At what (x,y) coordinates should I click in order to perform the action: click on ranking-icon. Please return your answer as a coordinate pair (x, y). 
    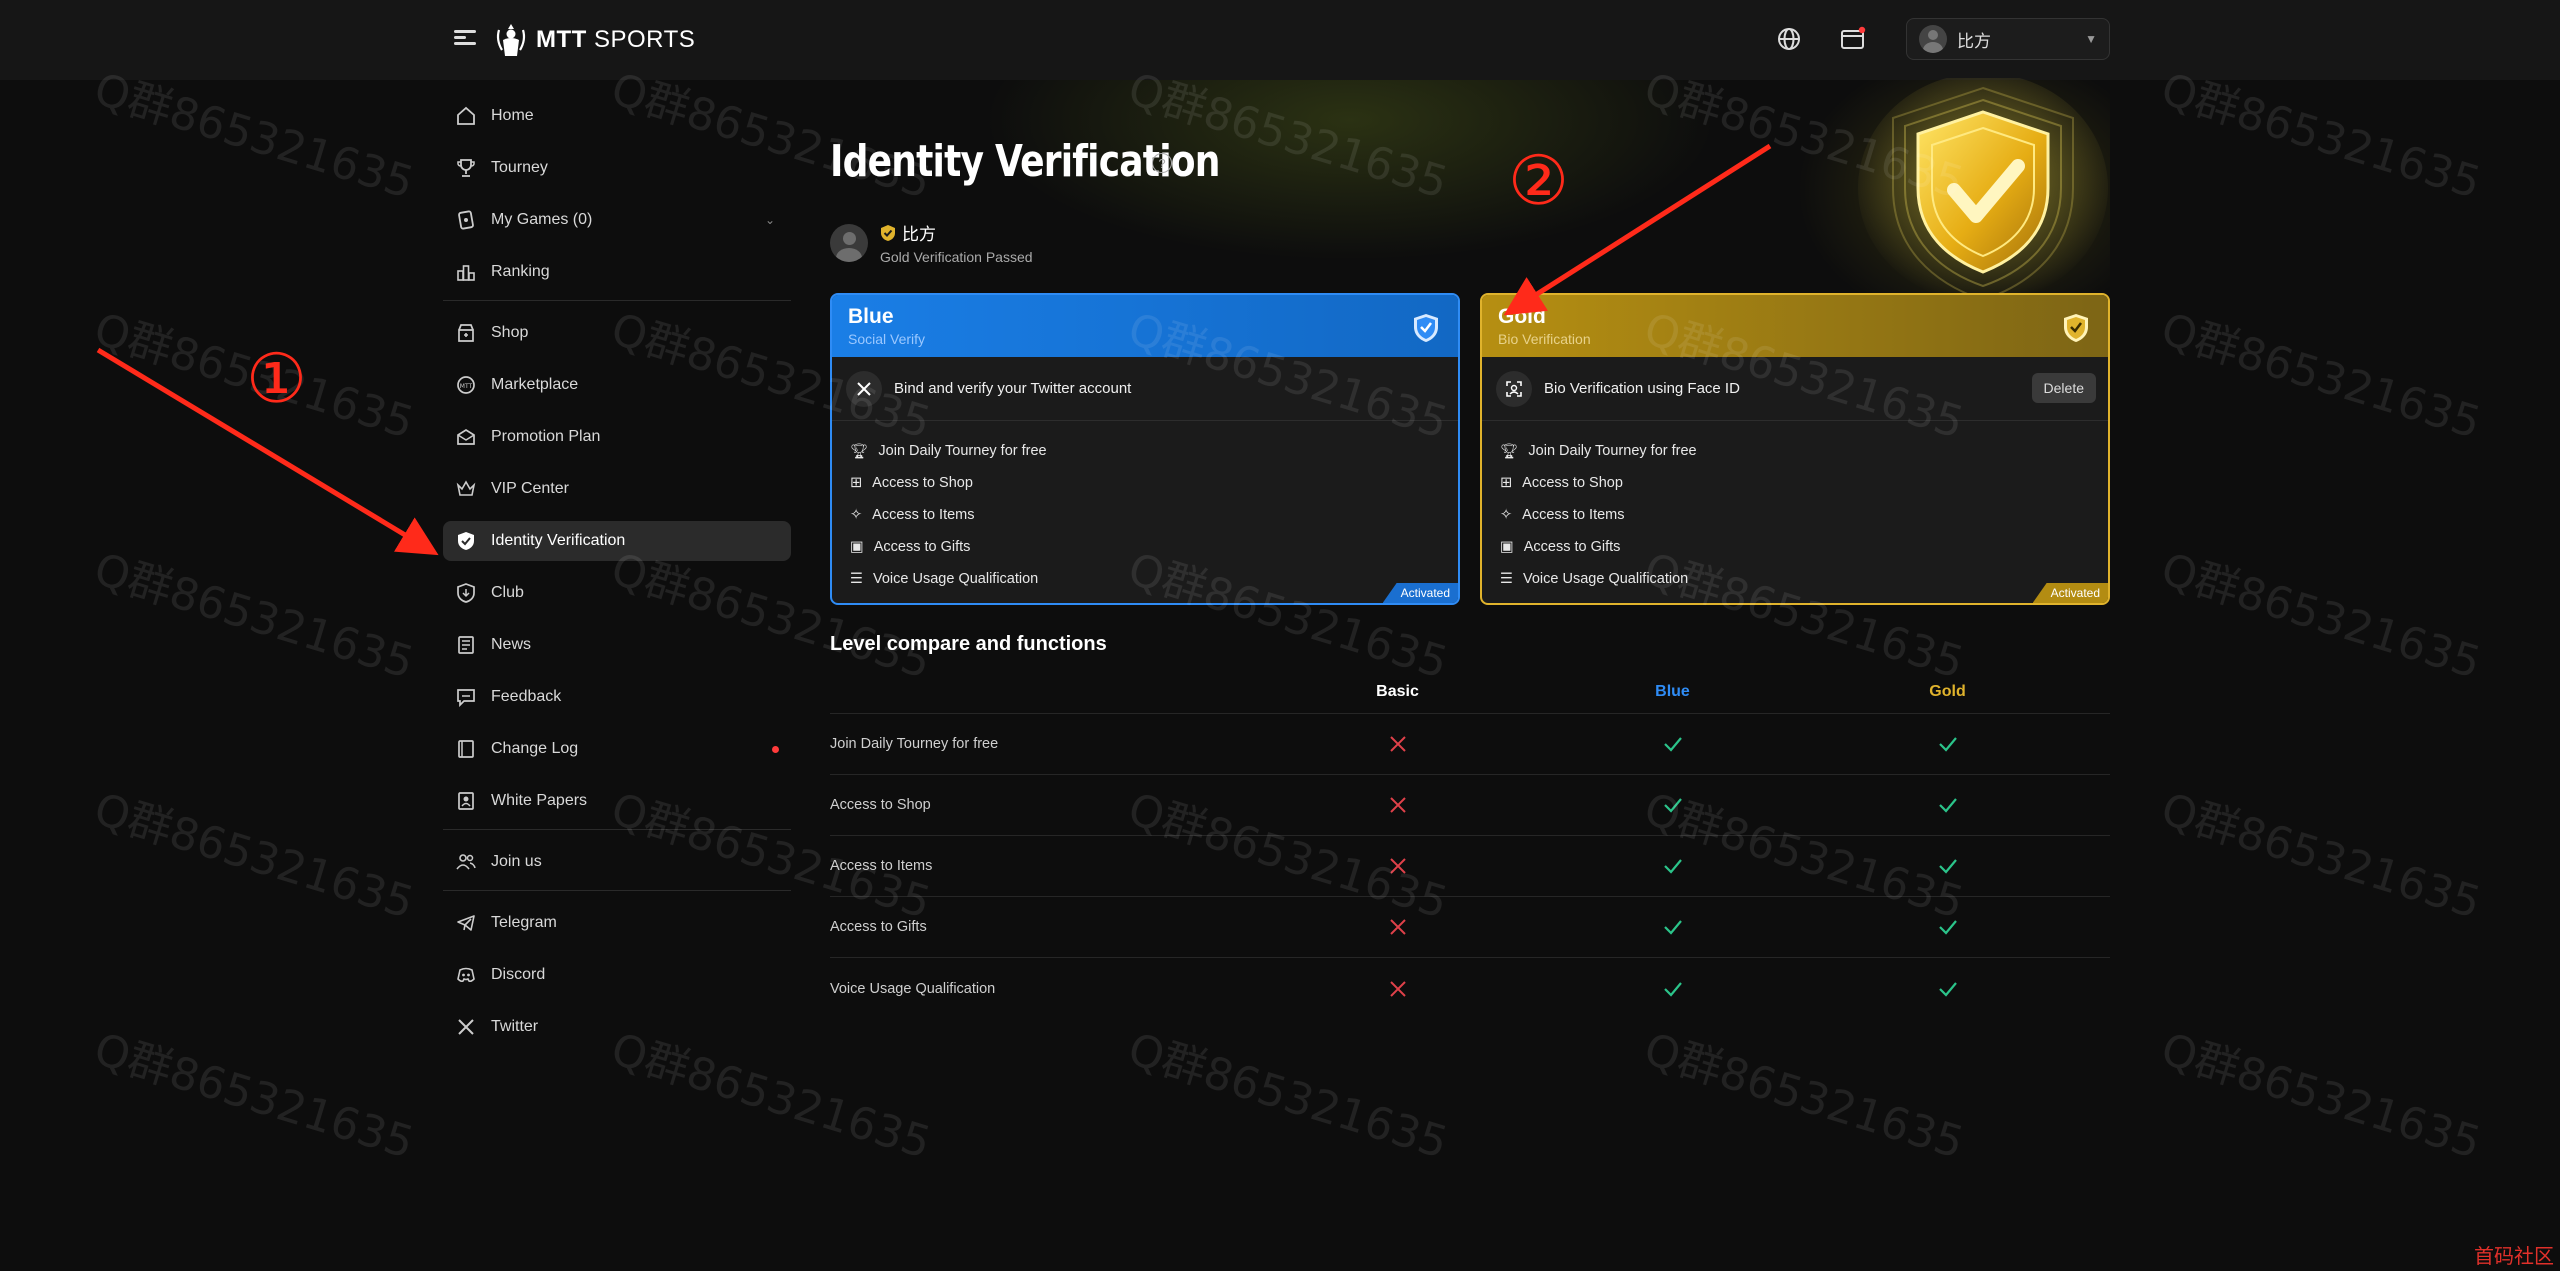
    Looking at the image, I should click on (466, 272).